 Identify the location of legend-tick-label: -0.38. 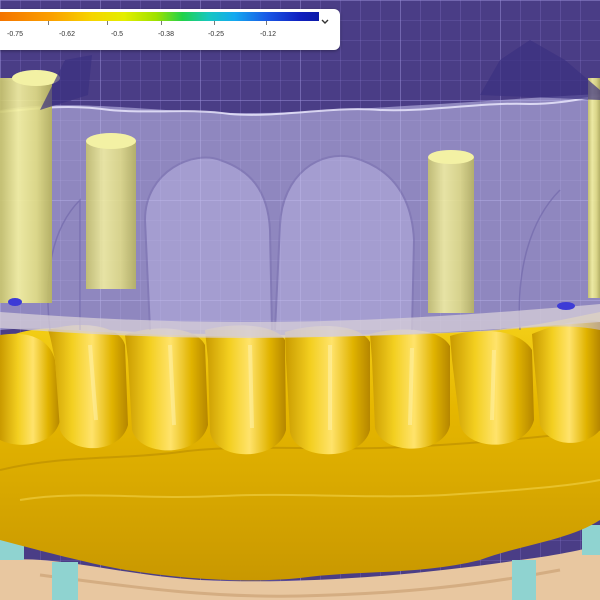
(166, 34).